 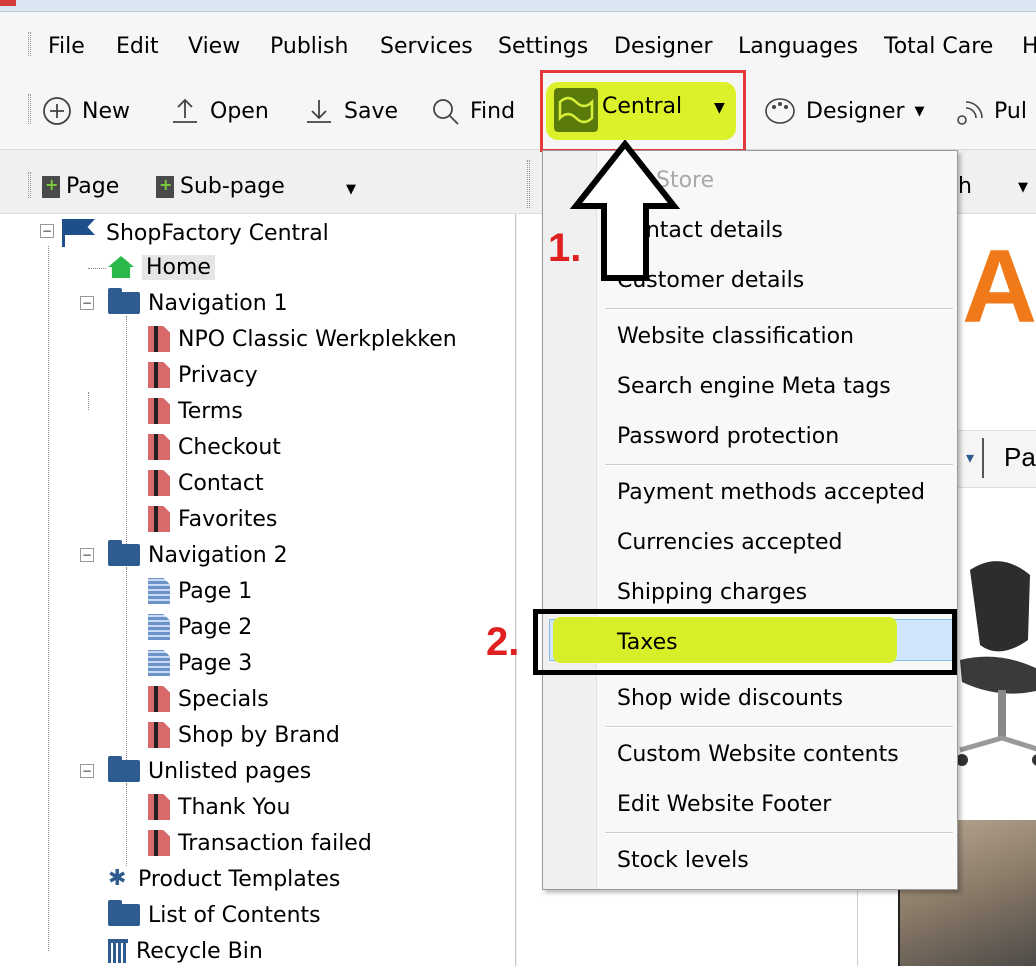 I want to click on collapse-nav1: −, so click(x=87, y=303).